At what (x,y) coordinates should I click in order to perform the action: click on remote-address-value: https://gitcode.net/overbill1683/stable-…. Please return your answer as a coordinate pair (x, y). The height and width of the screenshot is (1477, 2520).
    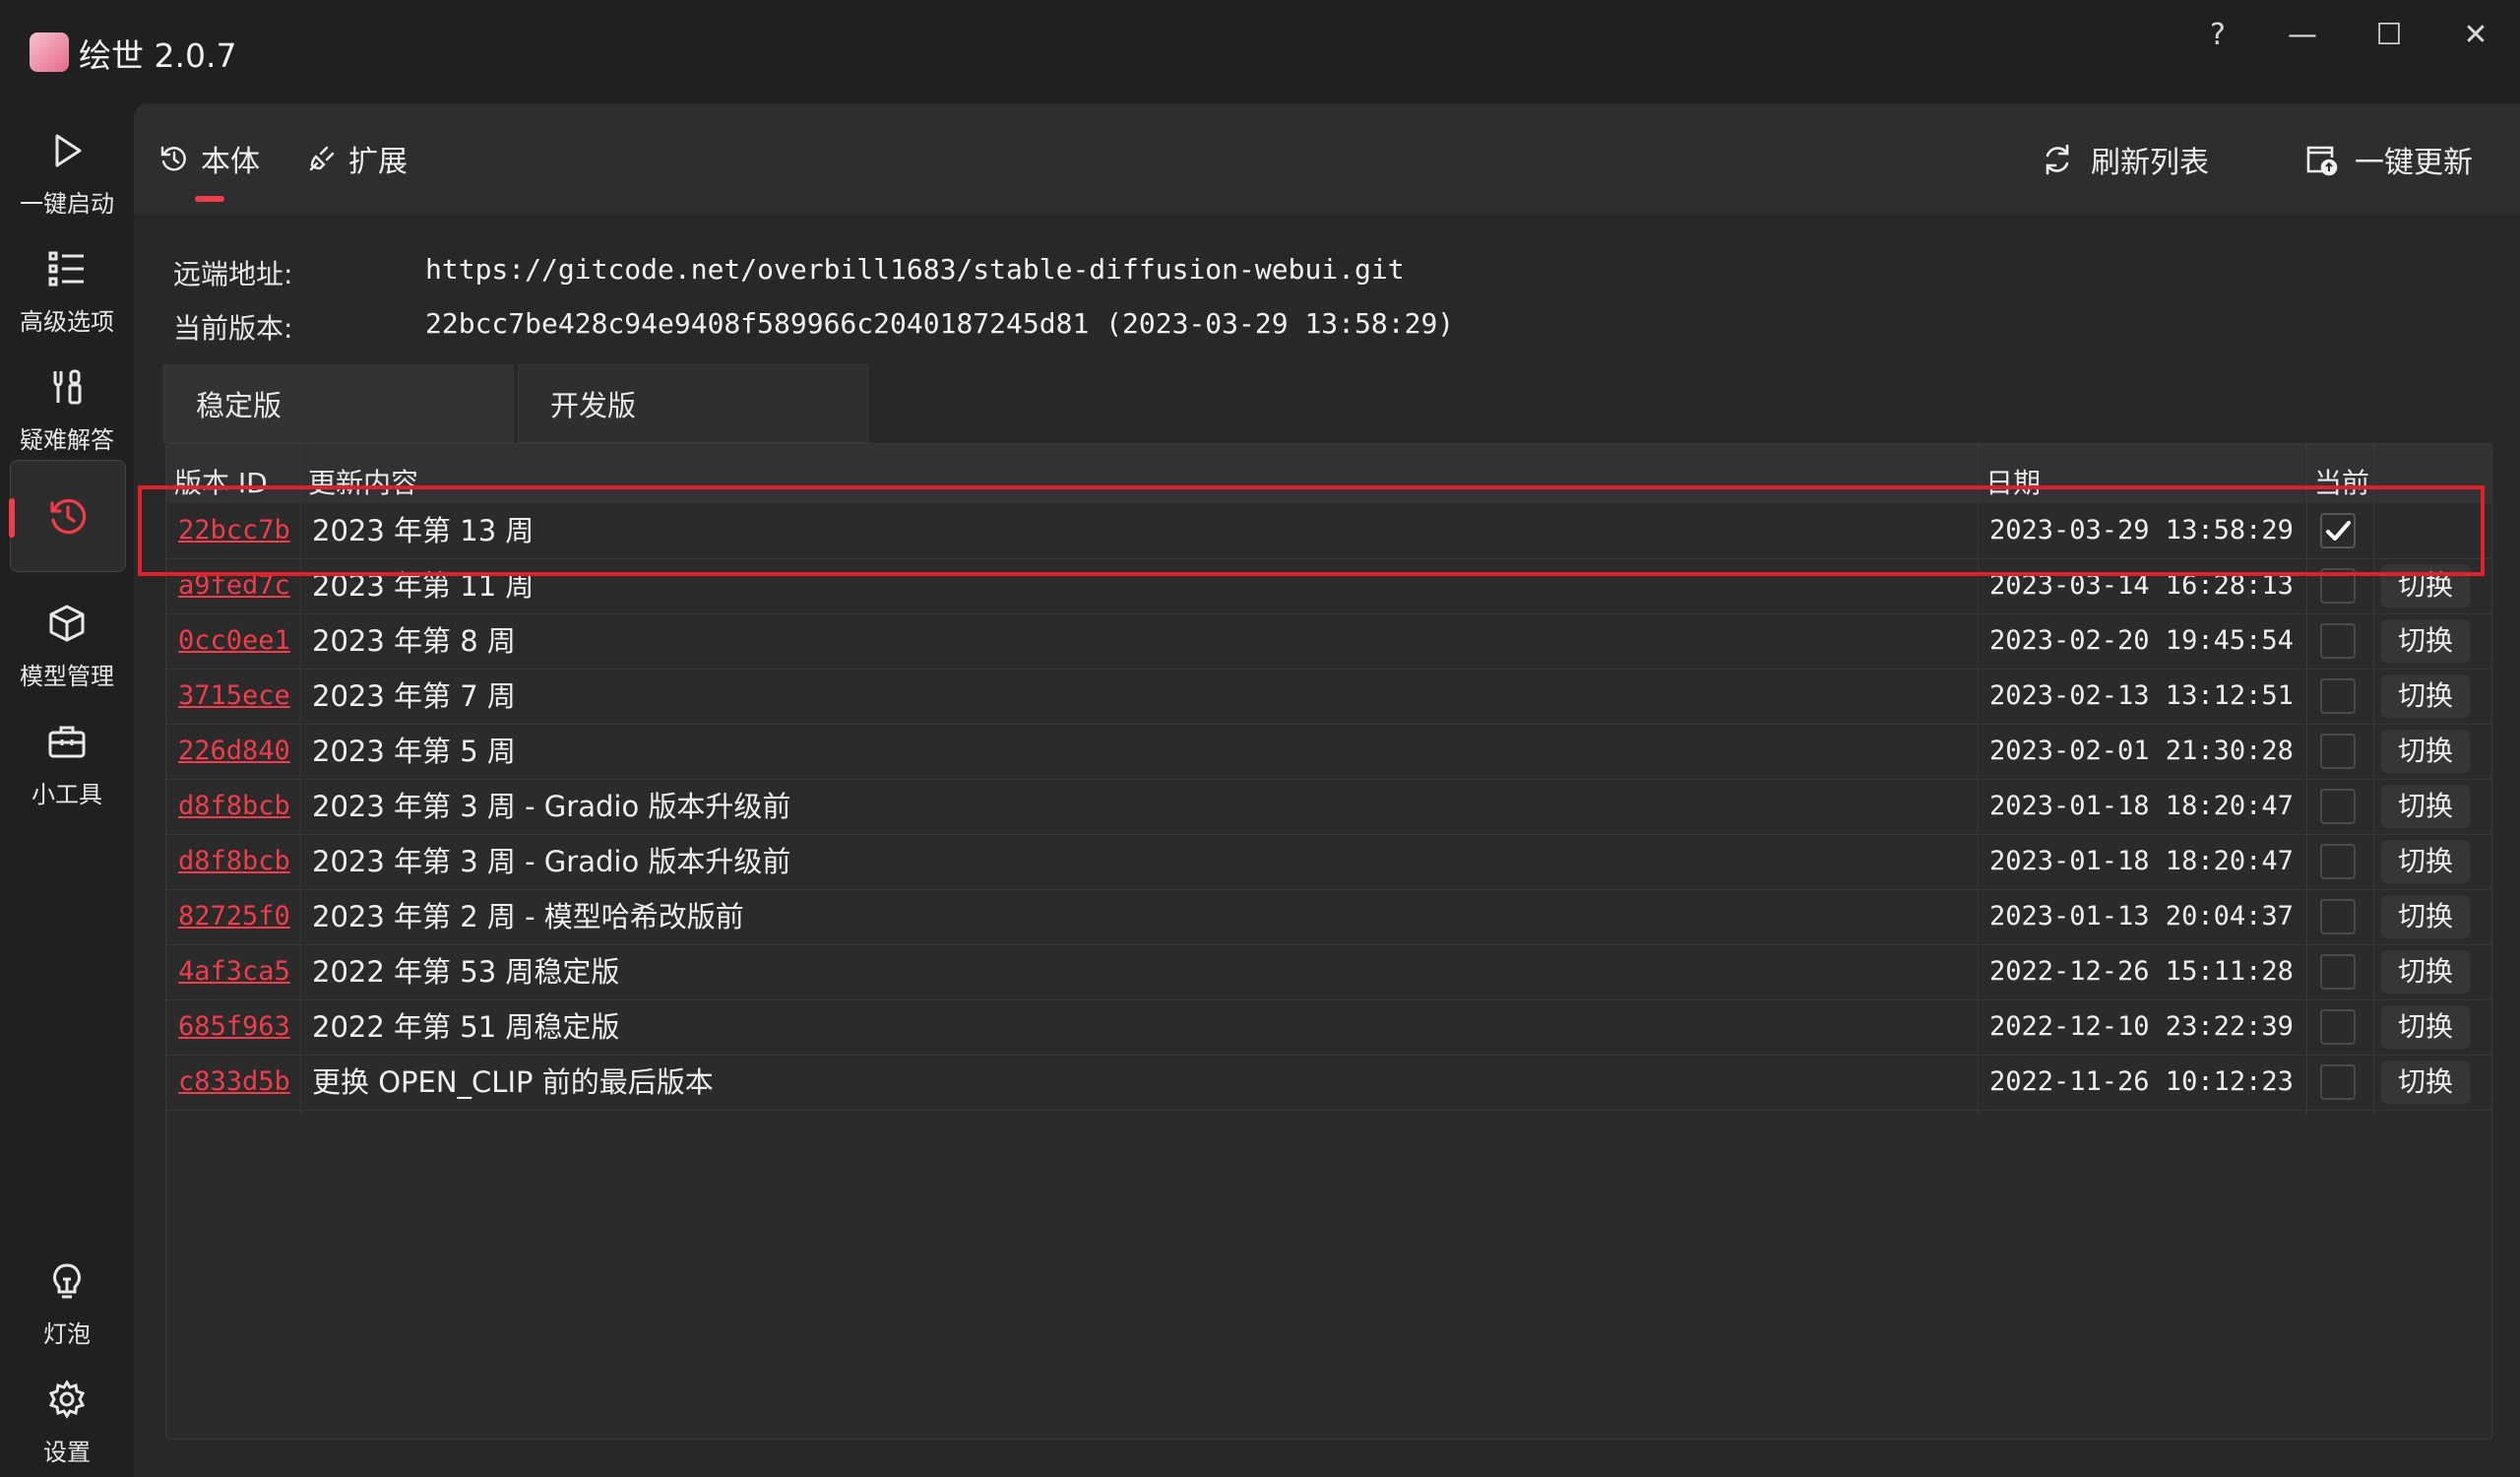
    Looking at the image, I should click on (915, 270).